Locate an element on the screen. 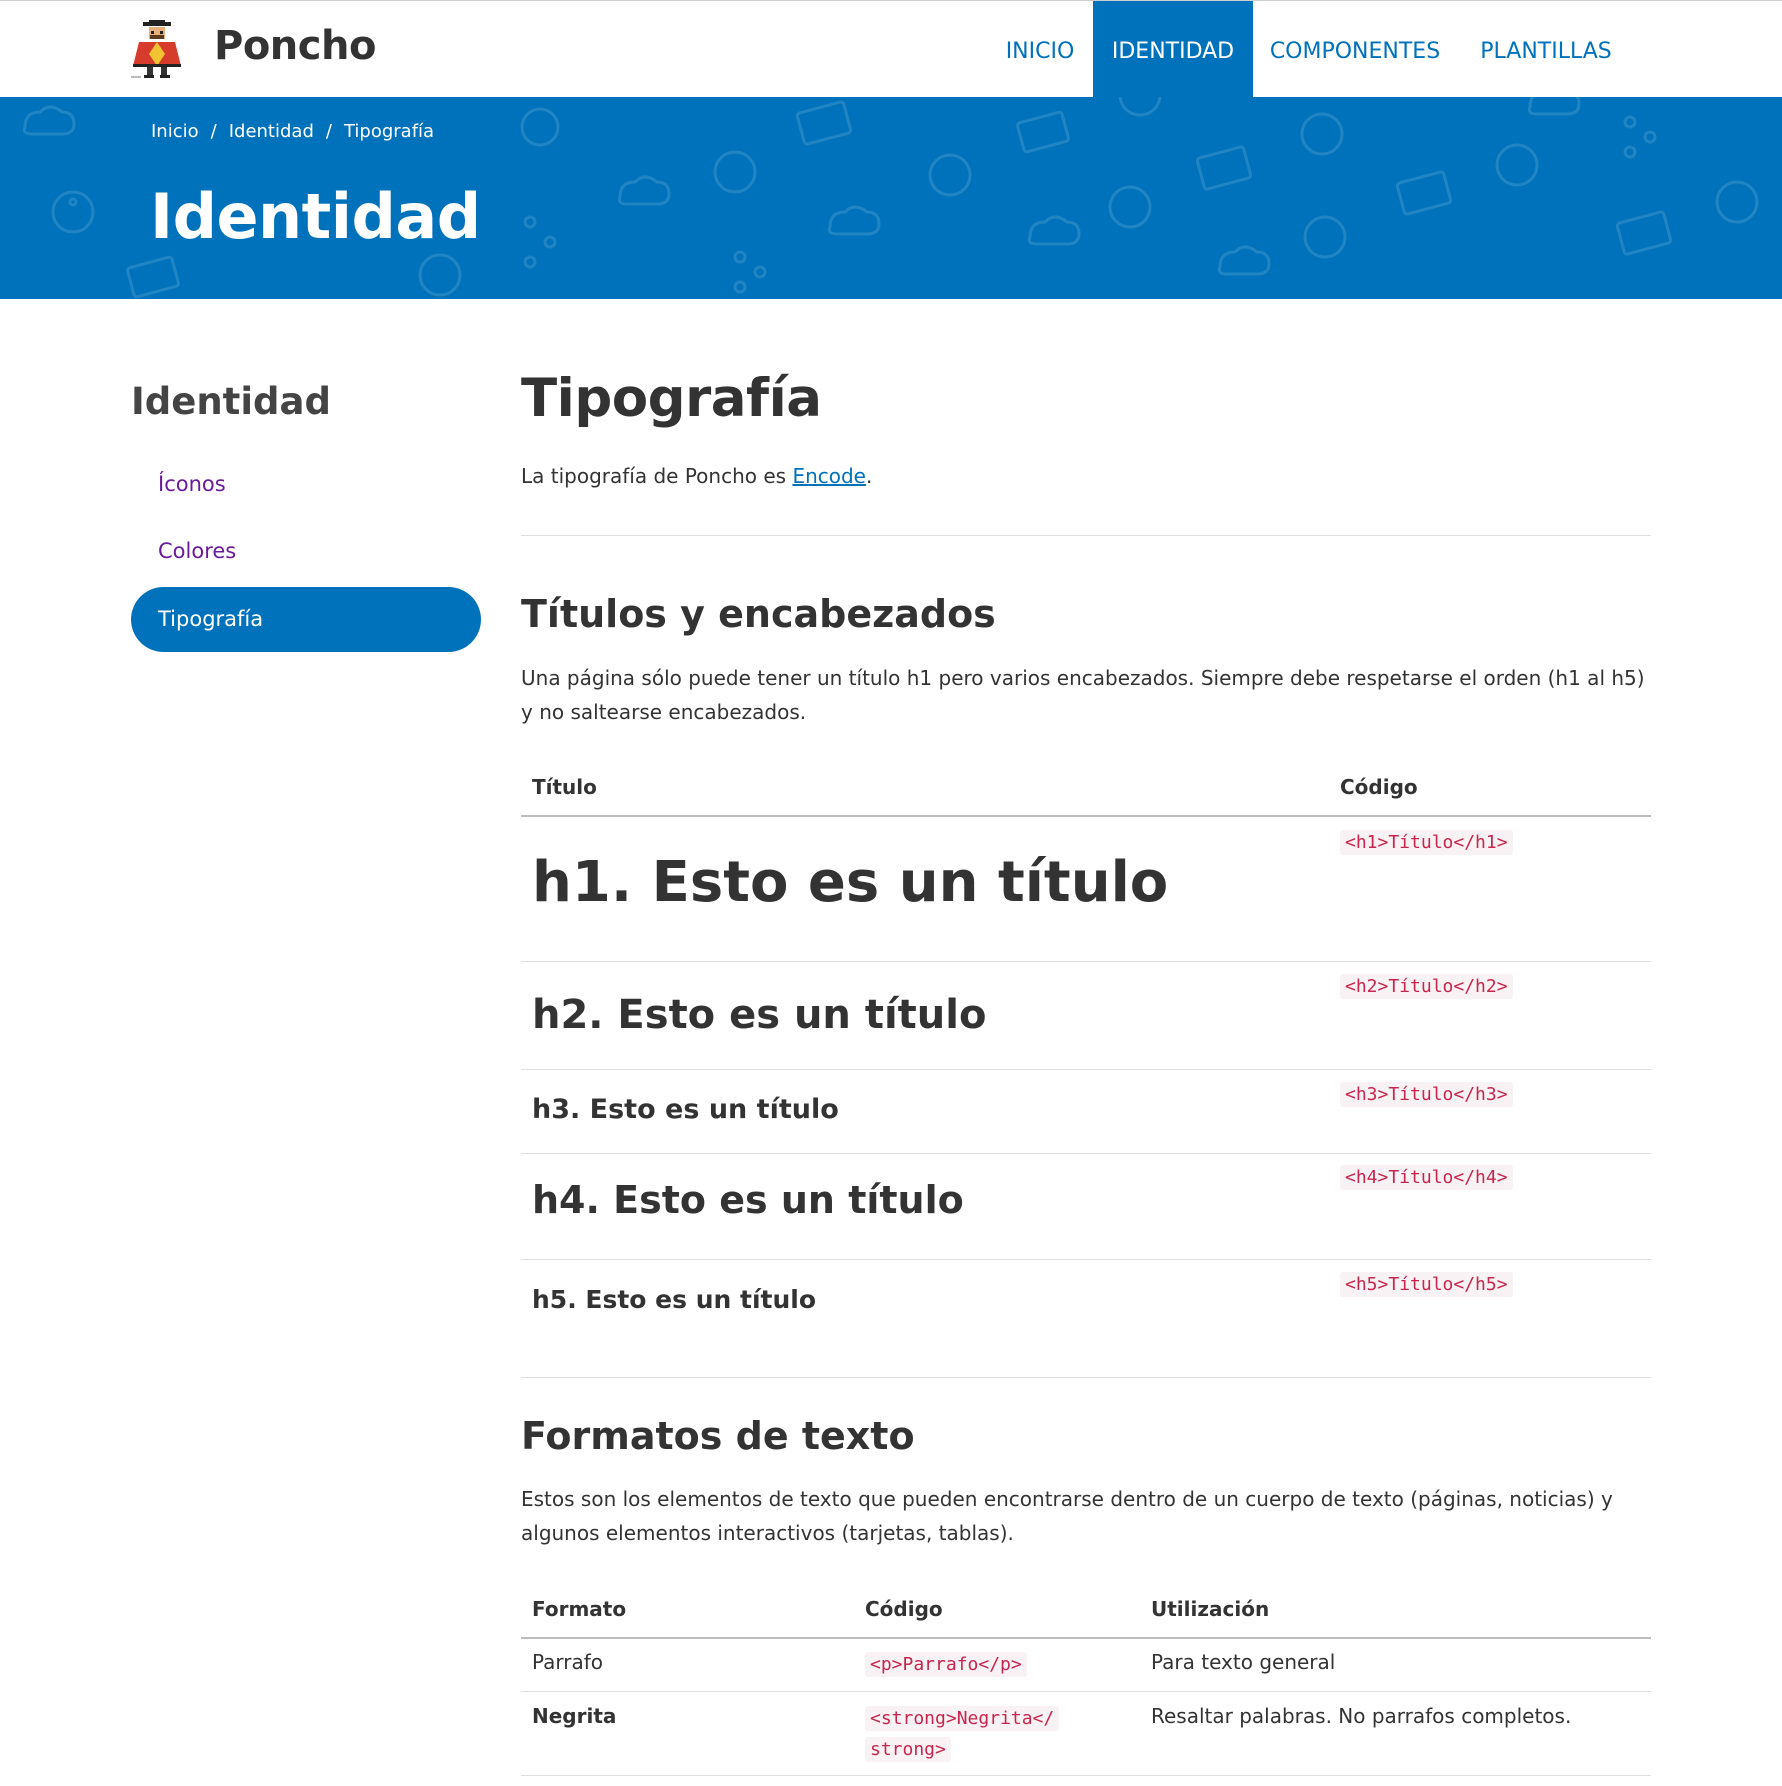 The height and width of the screenshot is (1786, 1782). breadcrumb-item-identidad: Identidad is located at coordinates (271, 131).